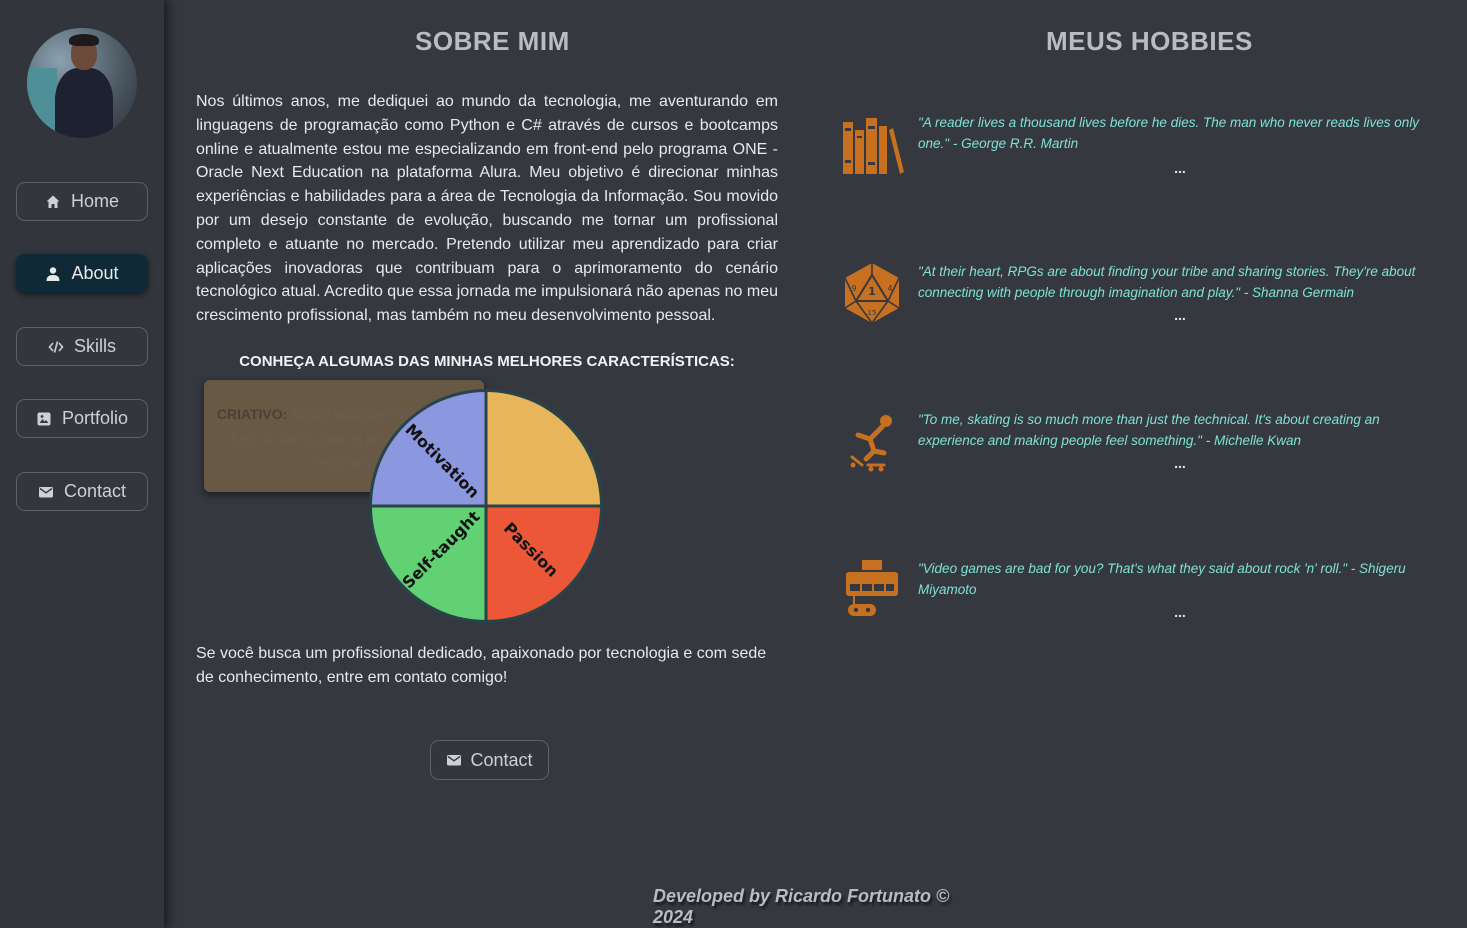 This screenshot has height=928, width=1467. Describe the element at coordinates (44, 419) in the screenshot. I see `image-icon` at that location.